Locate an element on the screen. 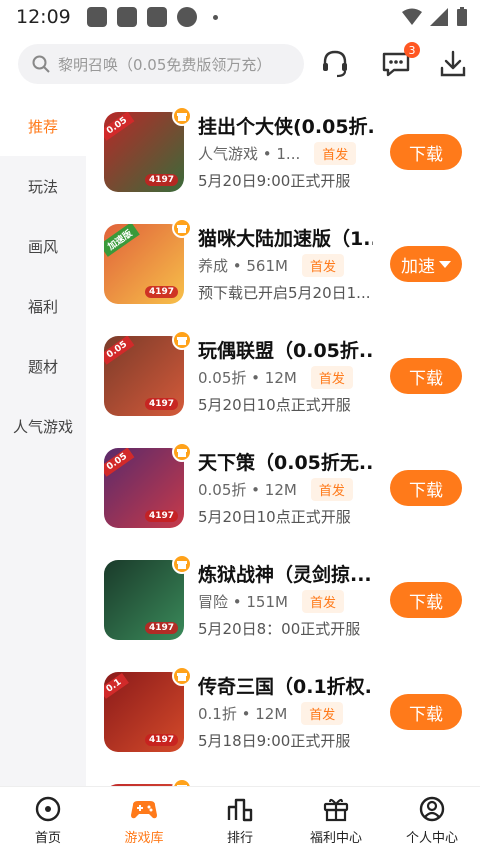 The height and width of the screenshot is (853, 480). nav-profile: 个人中心 is located at coordinates (432, 820).